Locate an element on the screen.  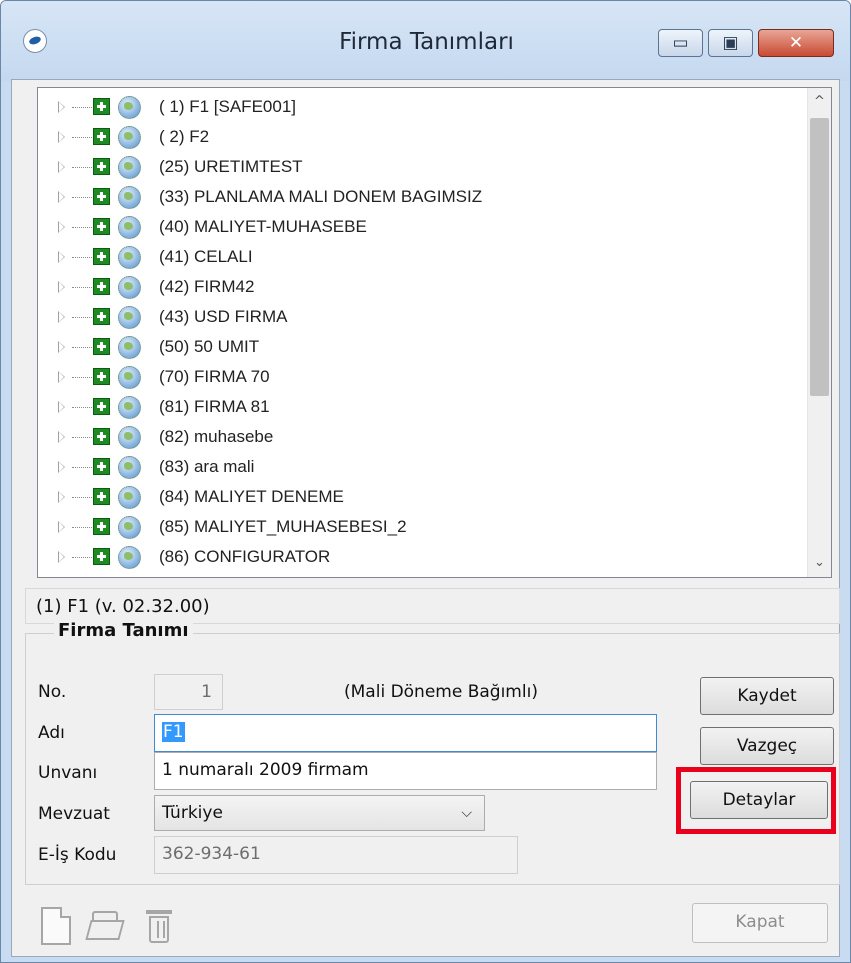
tree-item-label: (82) muhasebe is located at coordinates (216, 436).